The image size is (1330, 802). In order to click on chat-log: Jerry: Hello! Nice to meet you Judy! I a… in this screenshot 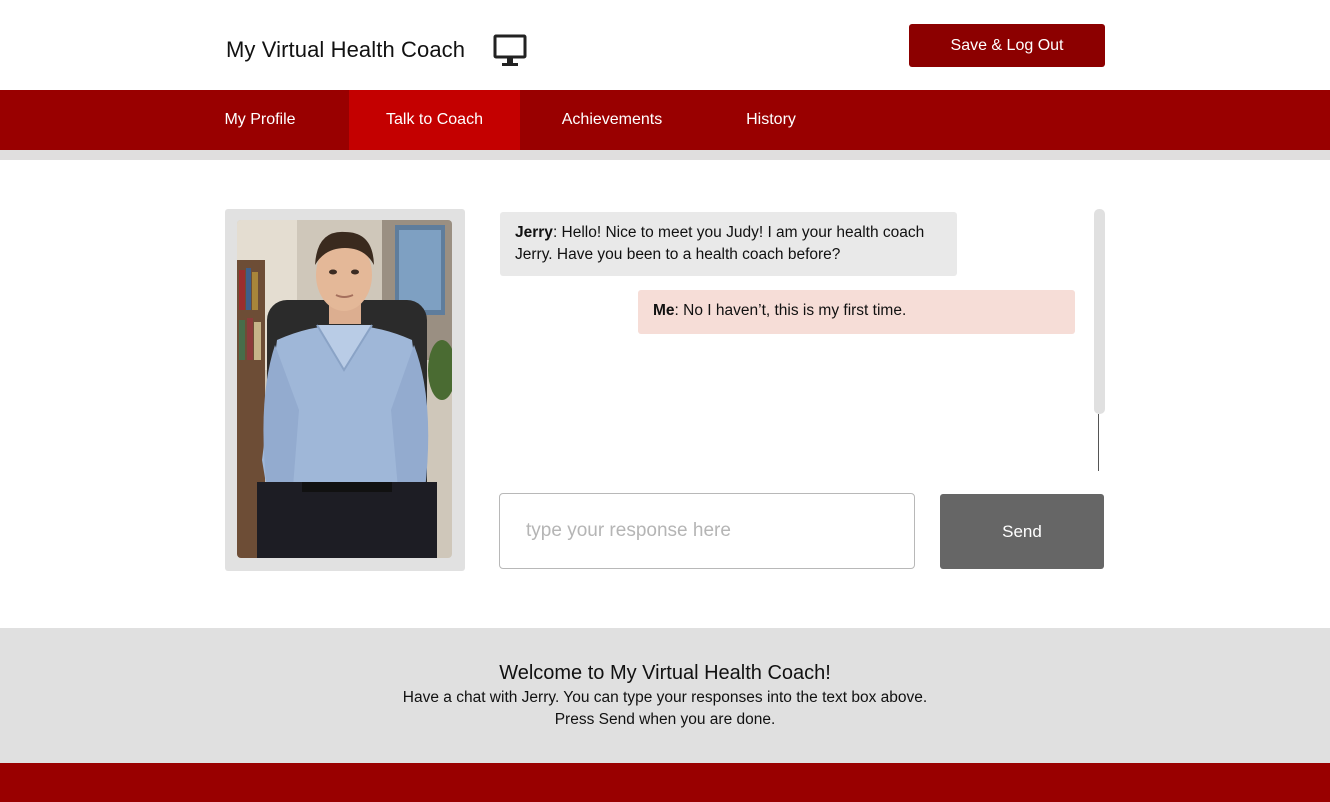, I will do `click(799, 340)`.